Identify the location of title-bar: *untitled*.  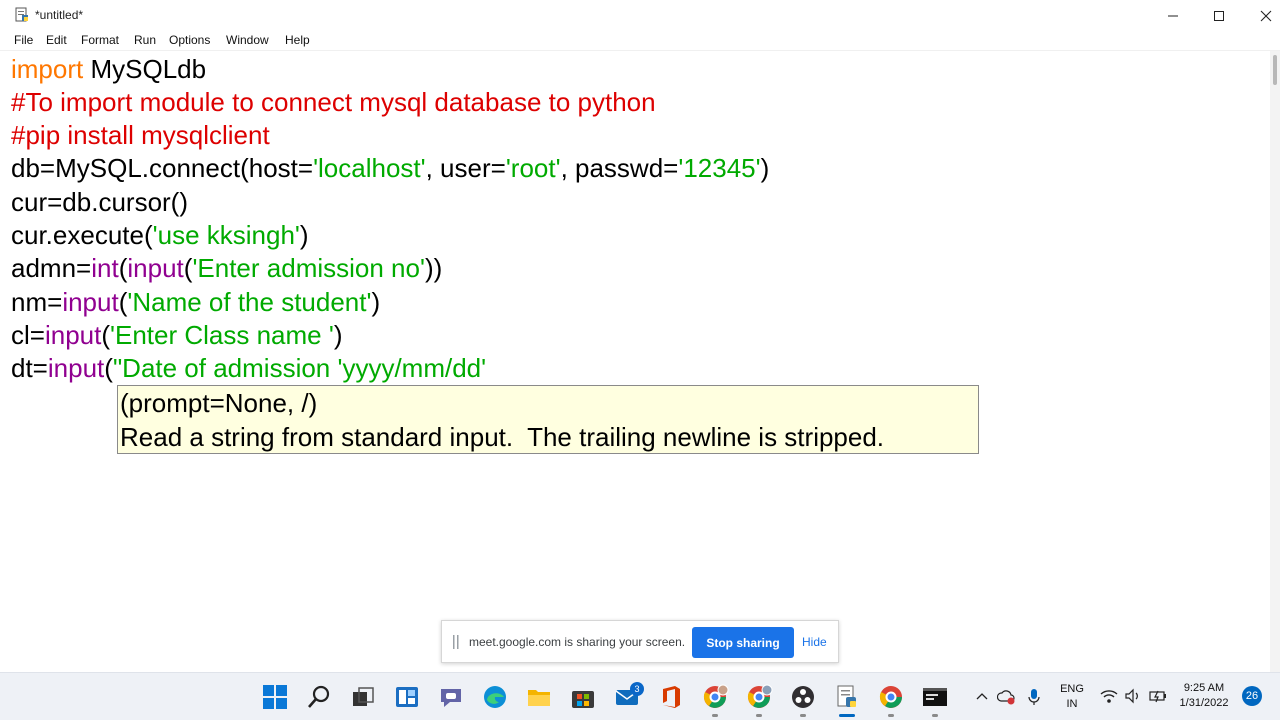
(640, 15).